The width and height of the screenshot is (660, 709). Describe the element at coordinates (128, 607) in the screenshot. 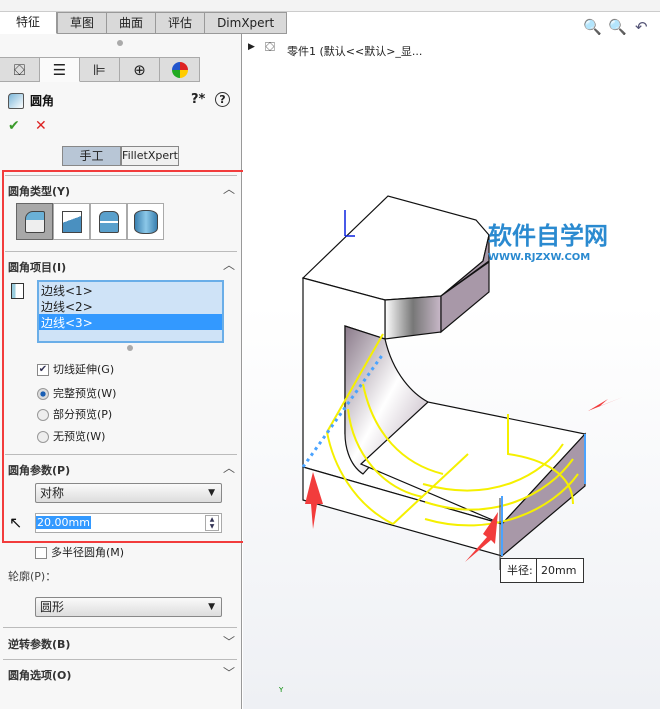

I see `profile-select: 圆形 ▼` at that location.